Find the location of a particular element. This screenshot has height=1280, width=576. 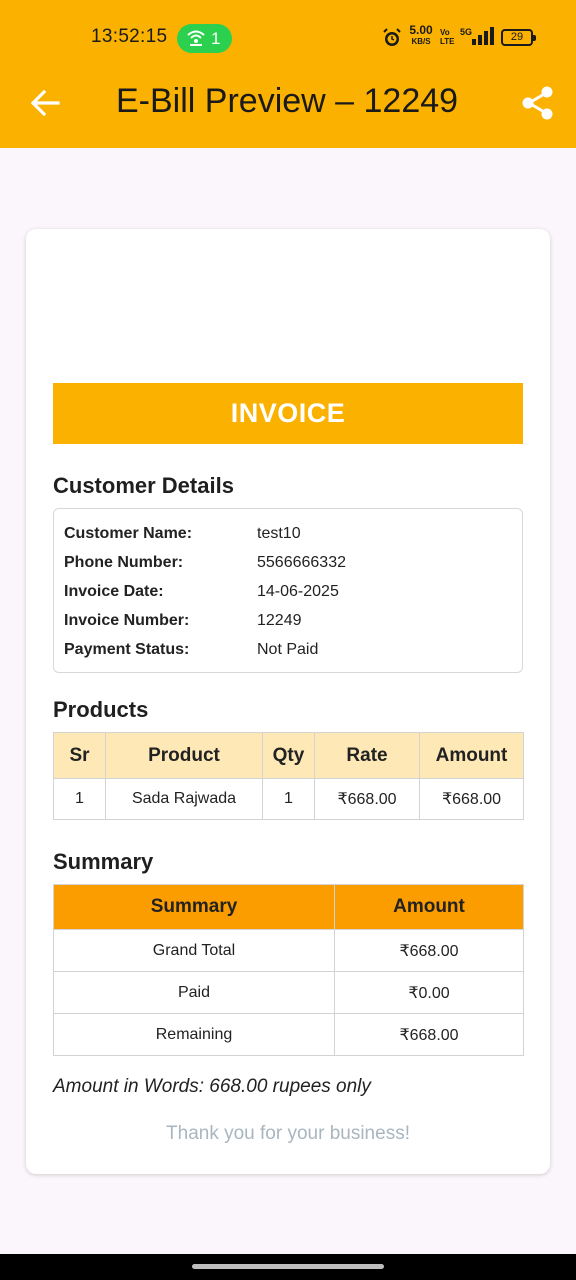

table-header-row: Summary Amount is located at coordinates (288, 907).